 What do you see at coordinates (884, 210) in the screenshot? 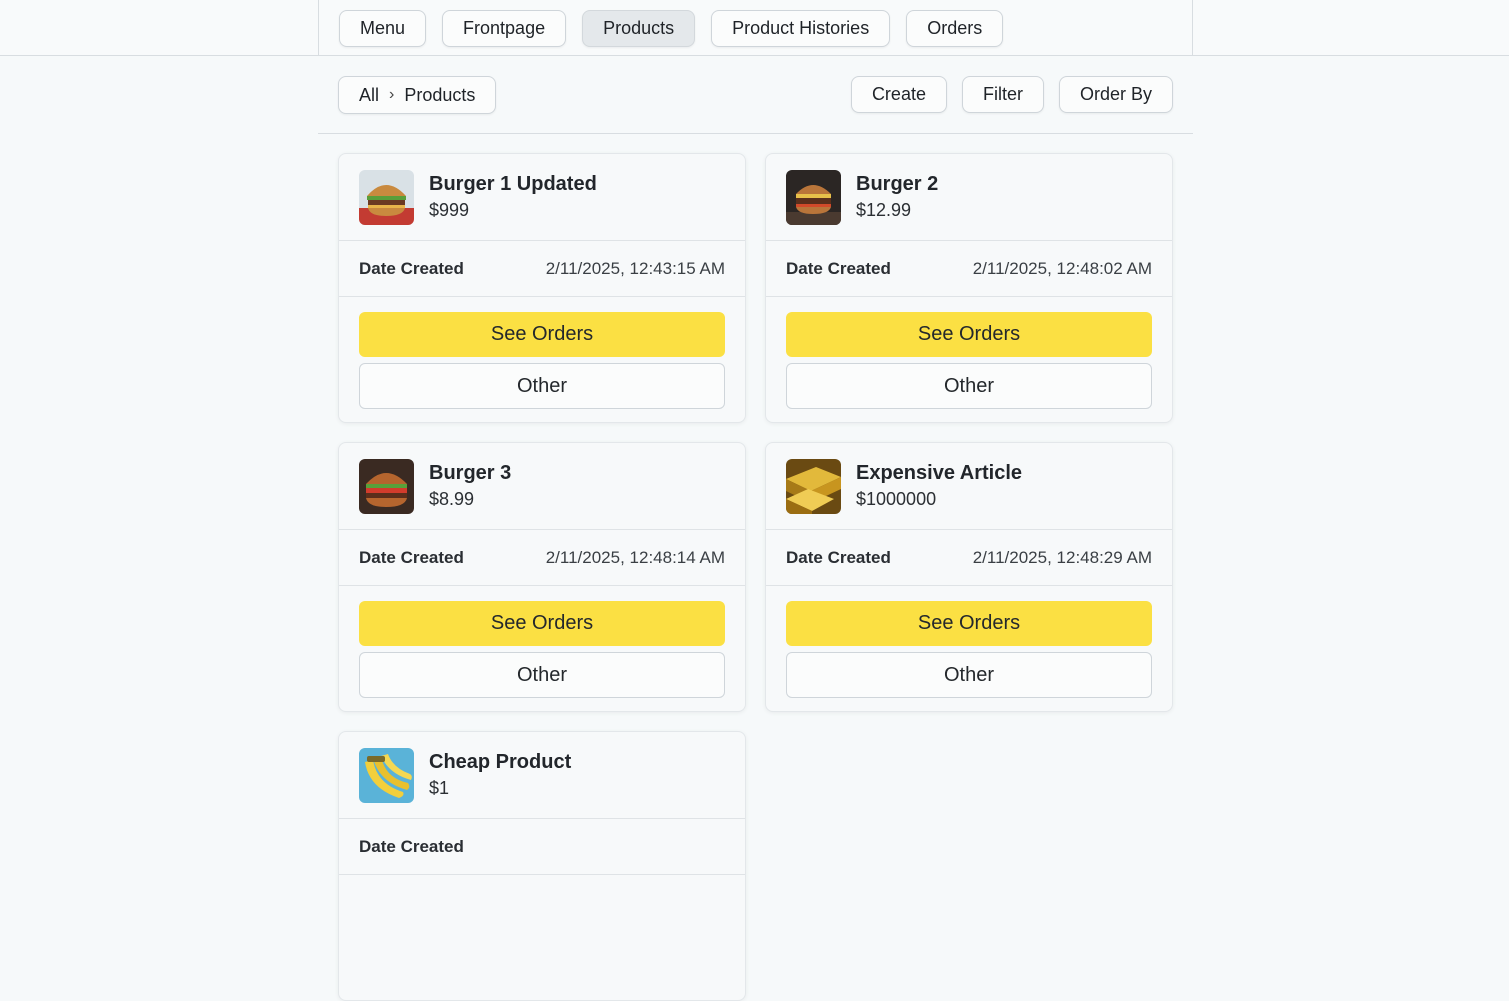
I see `product-price: $12.99` at bounding box center [884, 210].